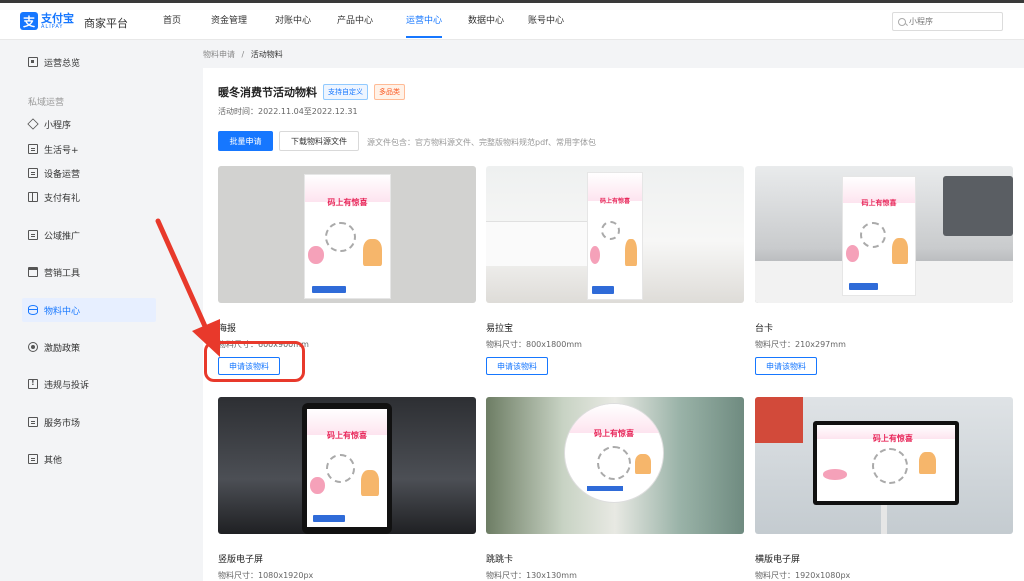  What do you see at coordinates (288, 111) in the screenshot?
I see `activity-time: 活动时间：2022.11.04至2022.12.31` at bounding box center [288, 111].